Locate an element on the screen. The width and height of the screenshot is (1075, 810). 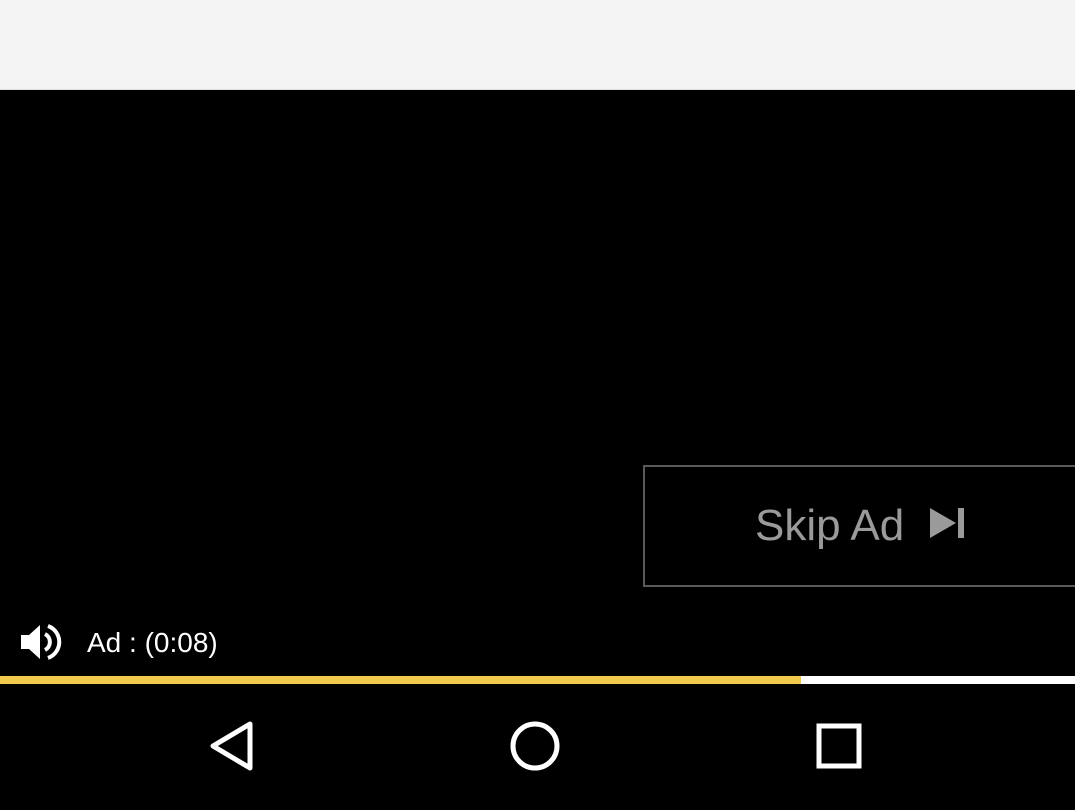
volume-on-icon is located at coordinates (40, 642).